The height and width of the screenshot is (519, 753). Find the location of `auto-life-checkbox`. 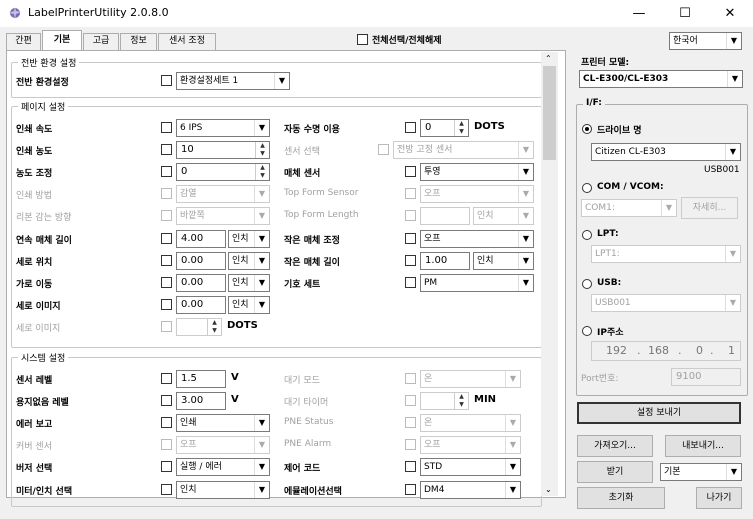

auto-life-checkbox is located at coordinates (410, 127).